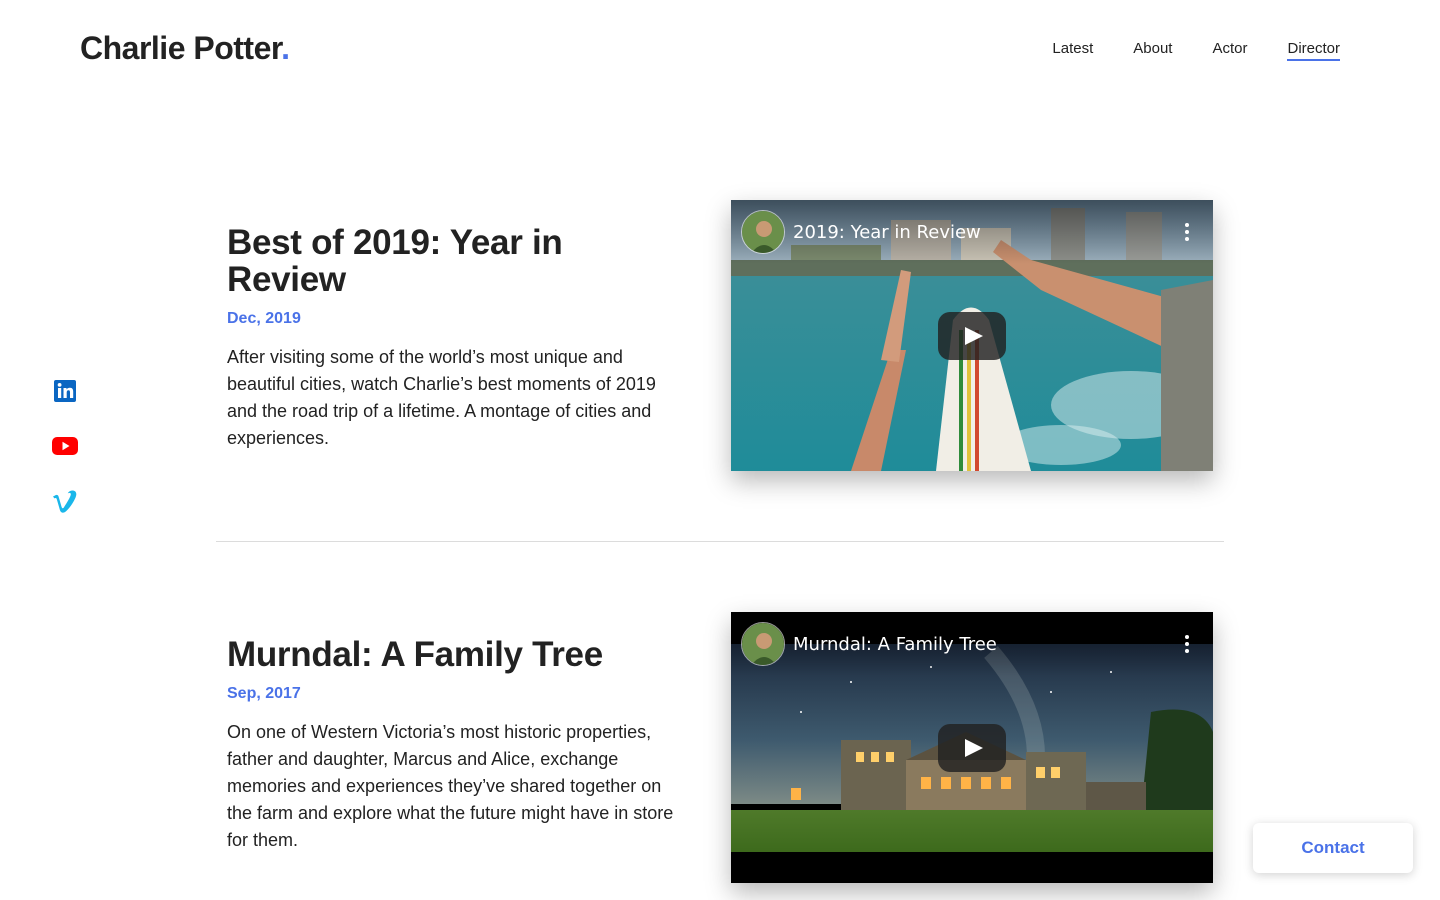  I want to click on vimeo-icon, so click(65, 501).